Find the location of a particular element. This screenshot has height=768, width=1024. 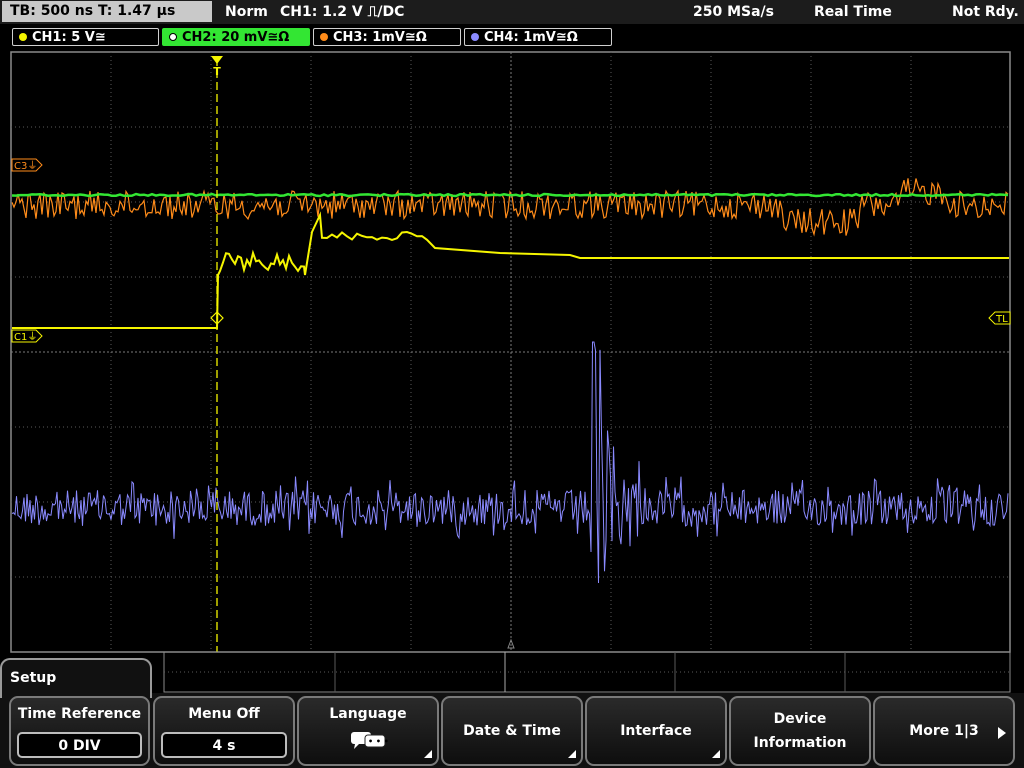

interface-label: Interface is located at coordinates (656, 731).